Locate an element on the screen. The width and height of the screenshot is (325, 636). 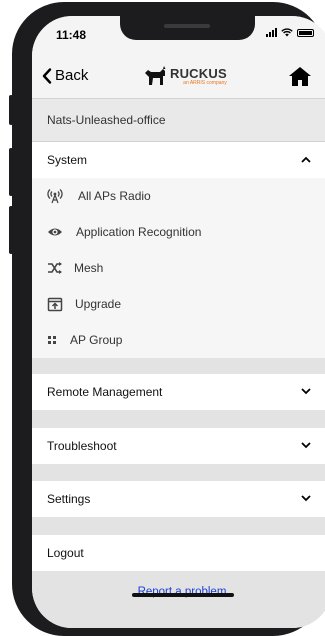
section-settings-label: Settings is located at coordinates (69, 499).